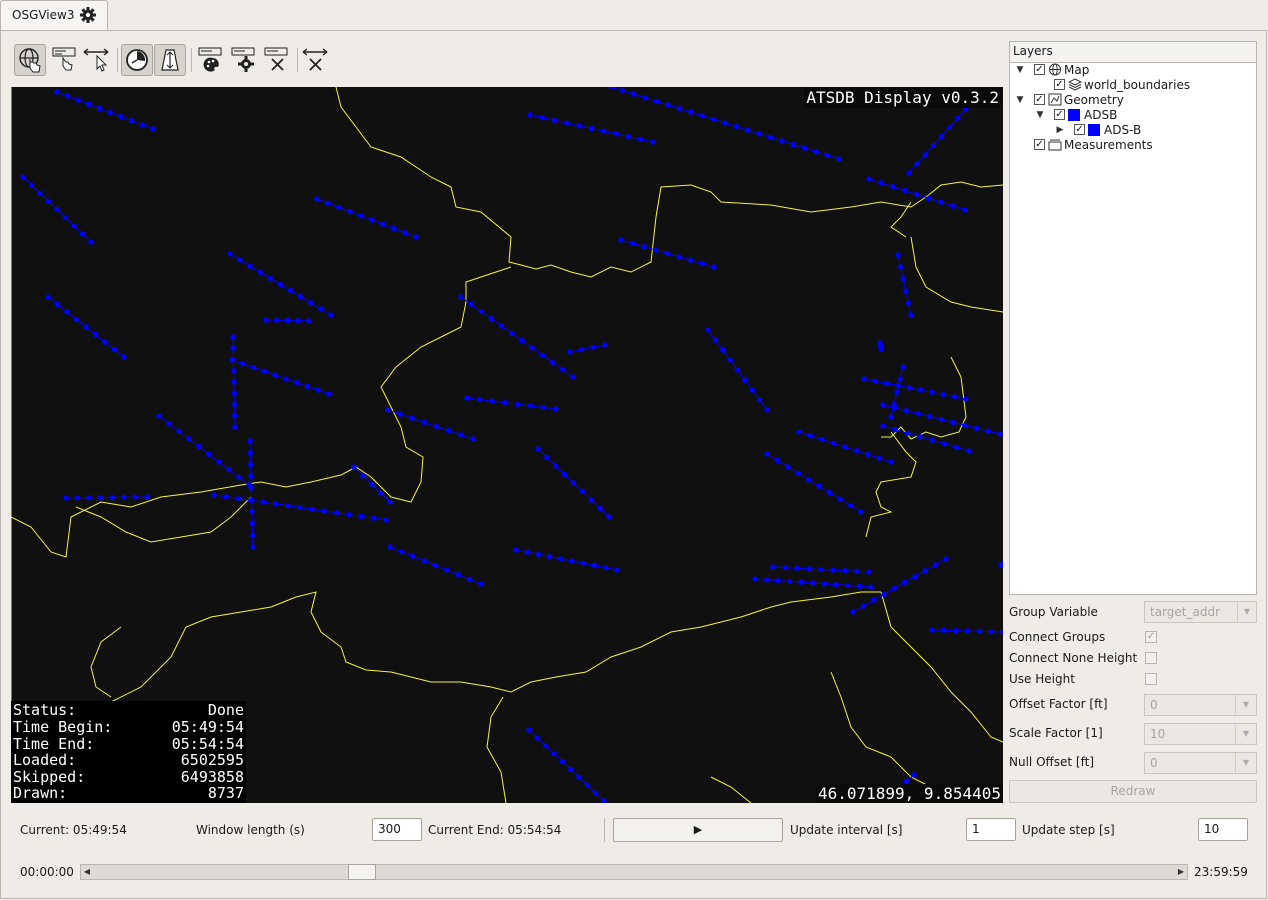 The image size is (1268, 900). I want to click on layer-checkbox-world-boundaries: ✓, so click(1059, 84).